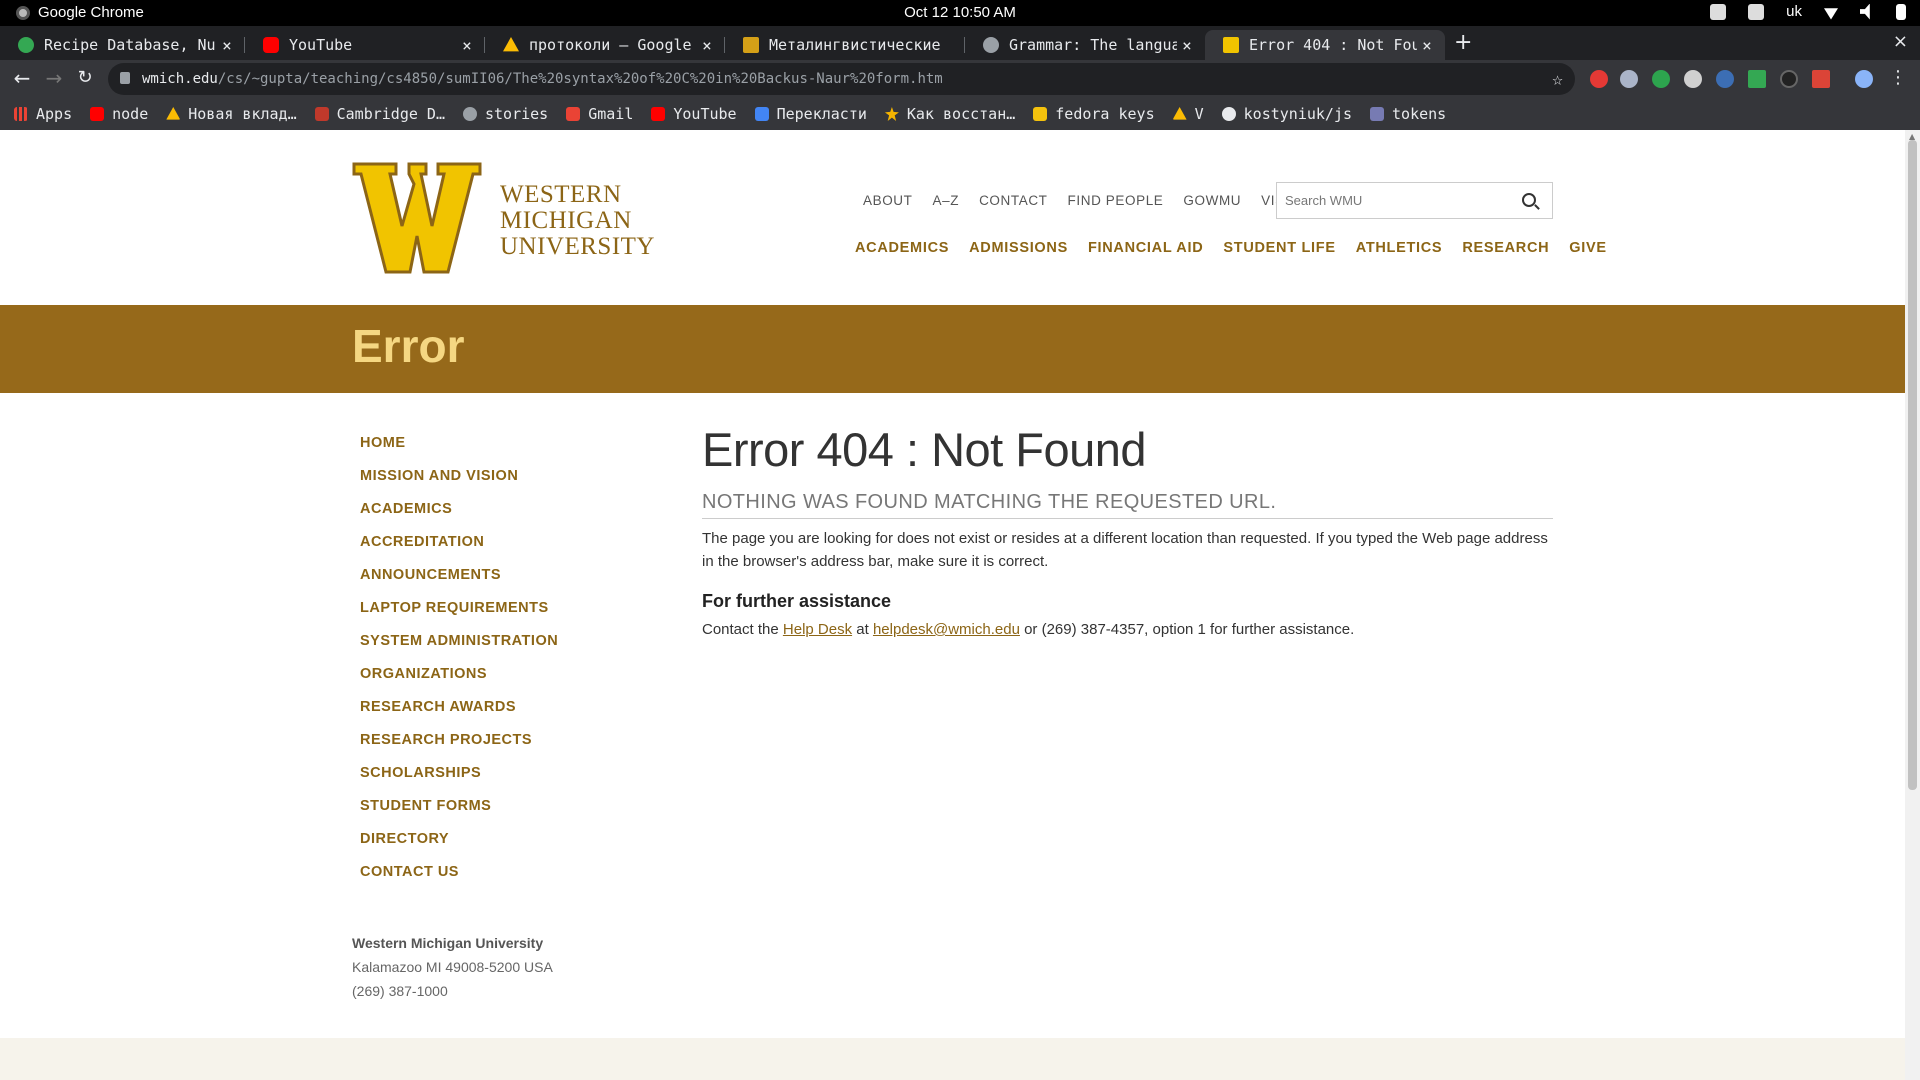 The height and width of the screenshot is (1080, 1920). Describe the element at coordinates (610, 45) in the screenshot. I see `tab-title: протоколи — Google` at that location.